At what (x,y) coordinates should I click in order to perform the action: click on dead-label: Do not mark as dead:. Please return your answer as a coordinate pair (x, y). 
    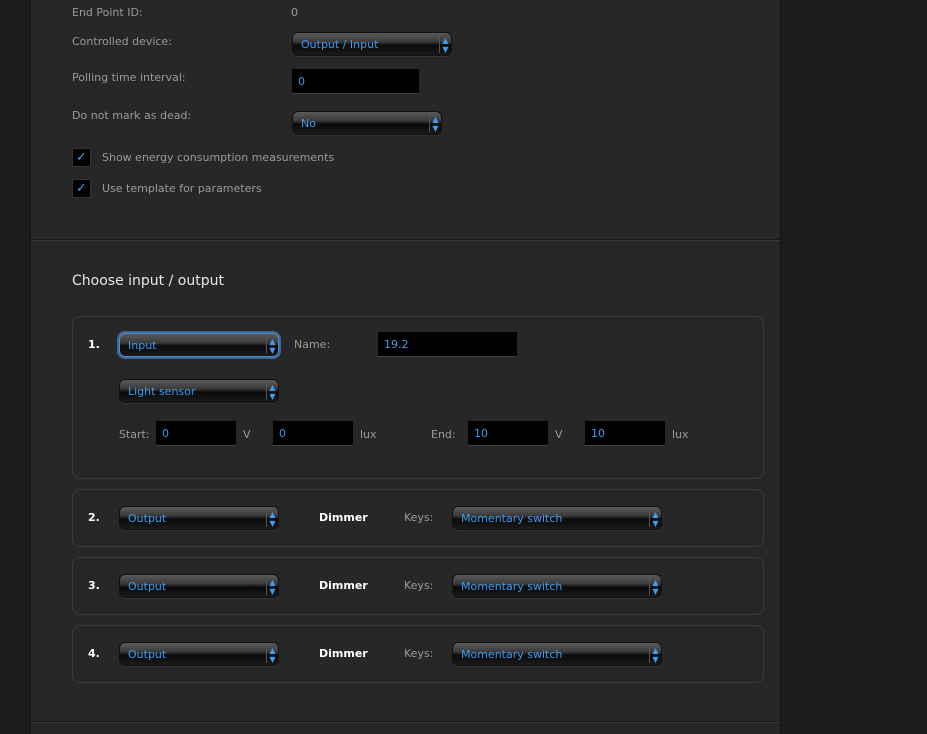
    Looking at the image, I should click on (132, 115).